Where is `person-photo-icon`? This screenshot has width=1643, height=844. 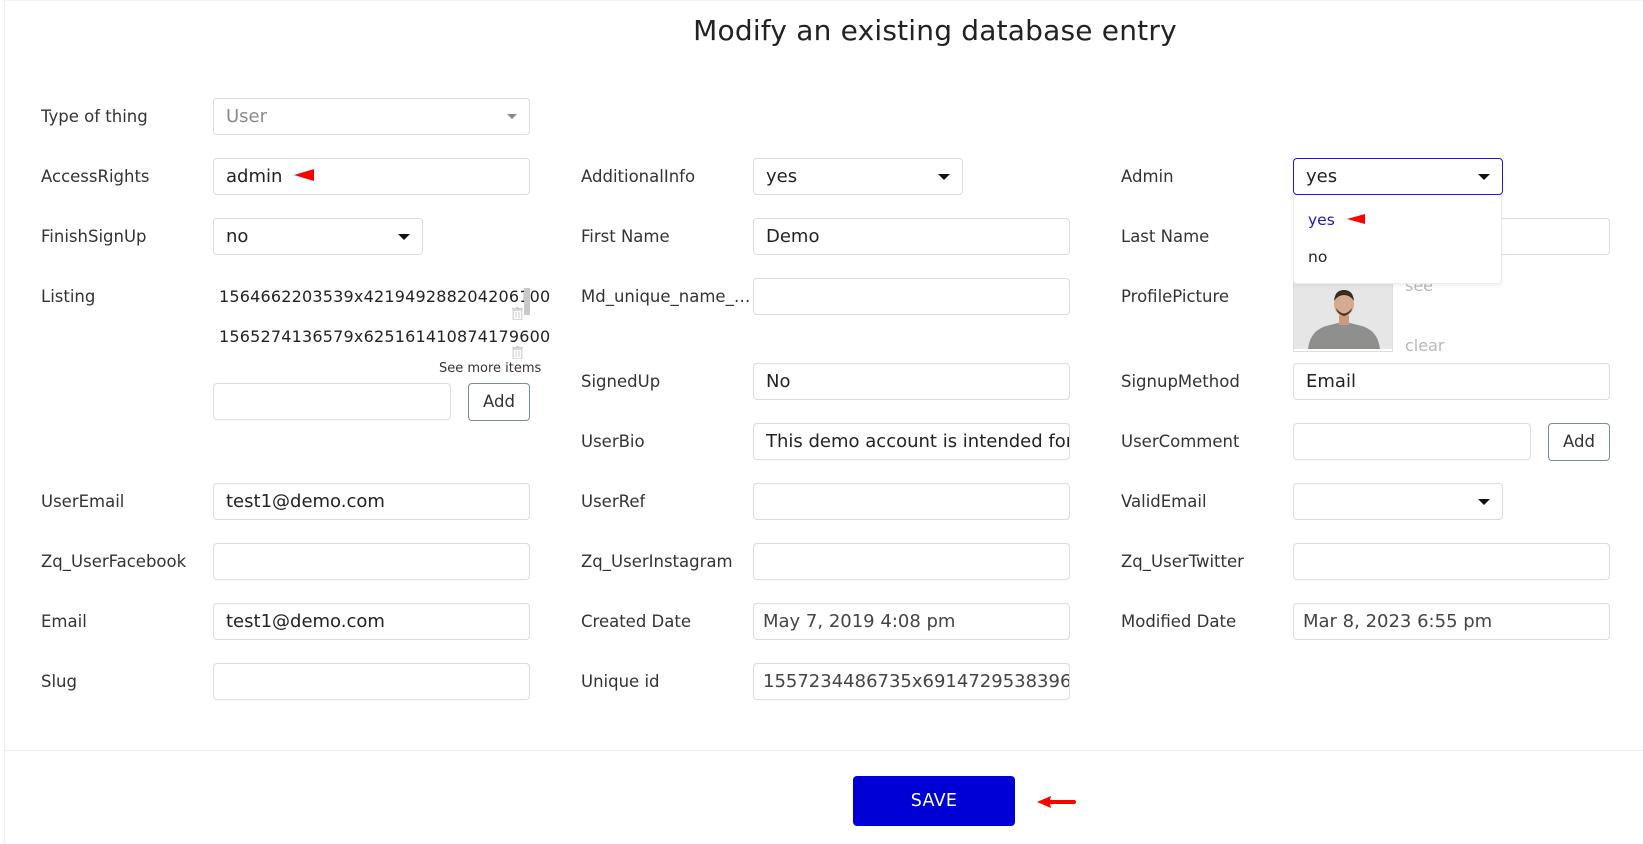 person-photo-icon is located at coordinates (1343, 317).